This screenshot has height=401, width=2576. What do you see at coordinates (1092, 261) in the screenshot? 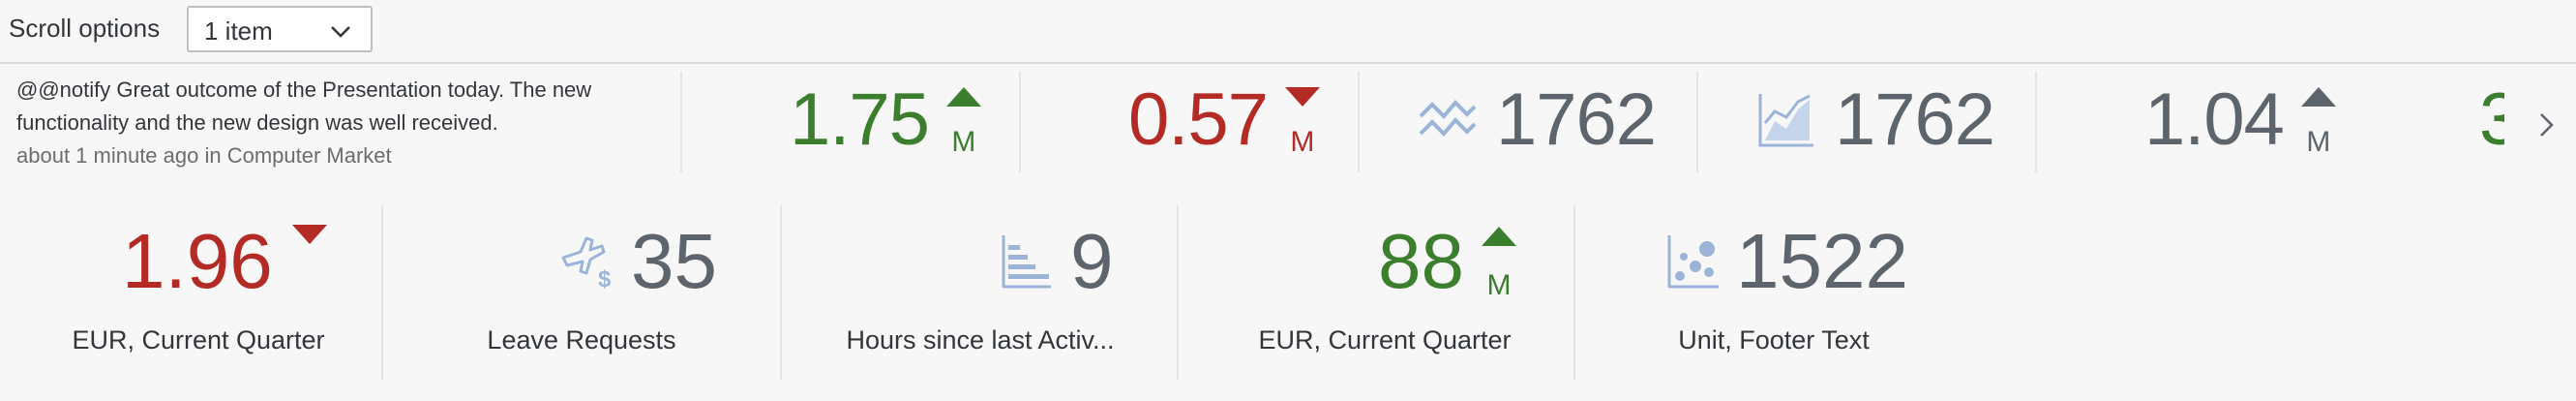
I see `tile-value: 9` at bounding box center [1092, 261].